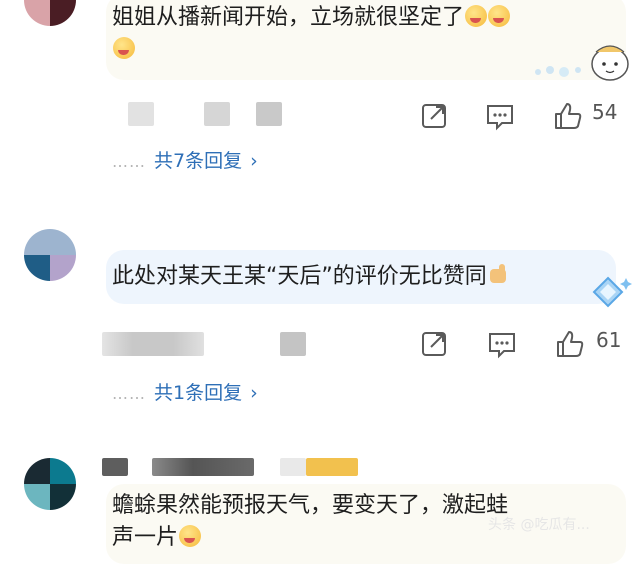  What do you see at coordinates (198, 161) in the screenshot?
I see `replies-label: 共7条回复` at bounding box center [198, 161].